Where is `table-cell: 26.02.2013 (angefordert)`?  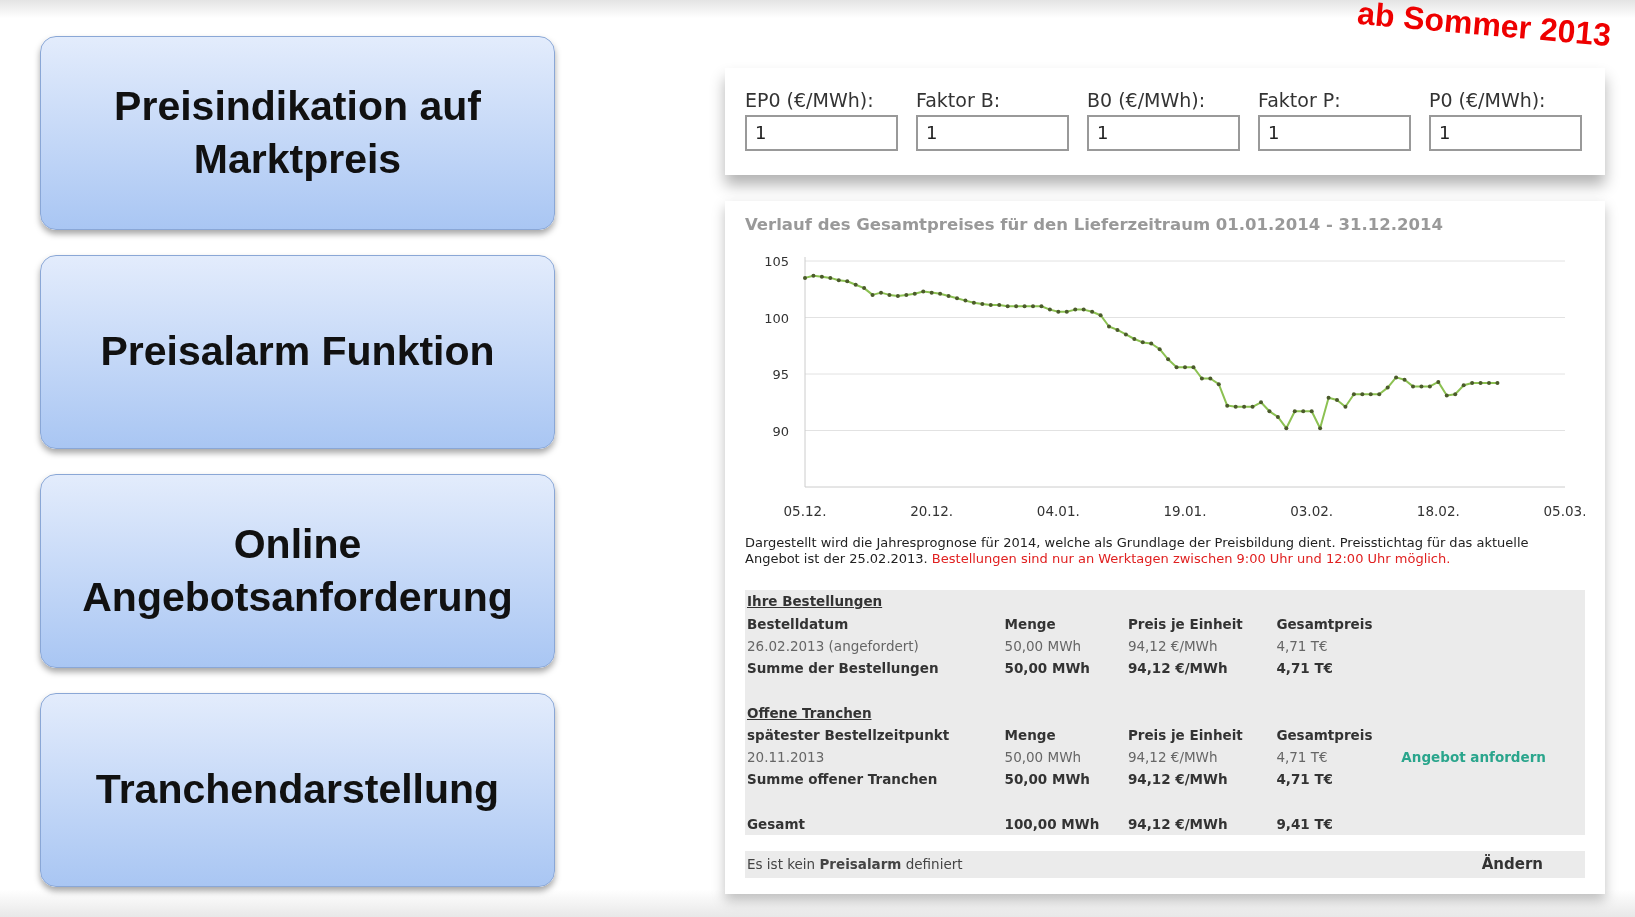
table-cell: 26.02.2013 (angefordert) is located at coordinates (833, 645).